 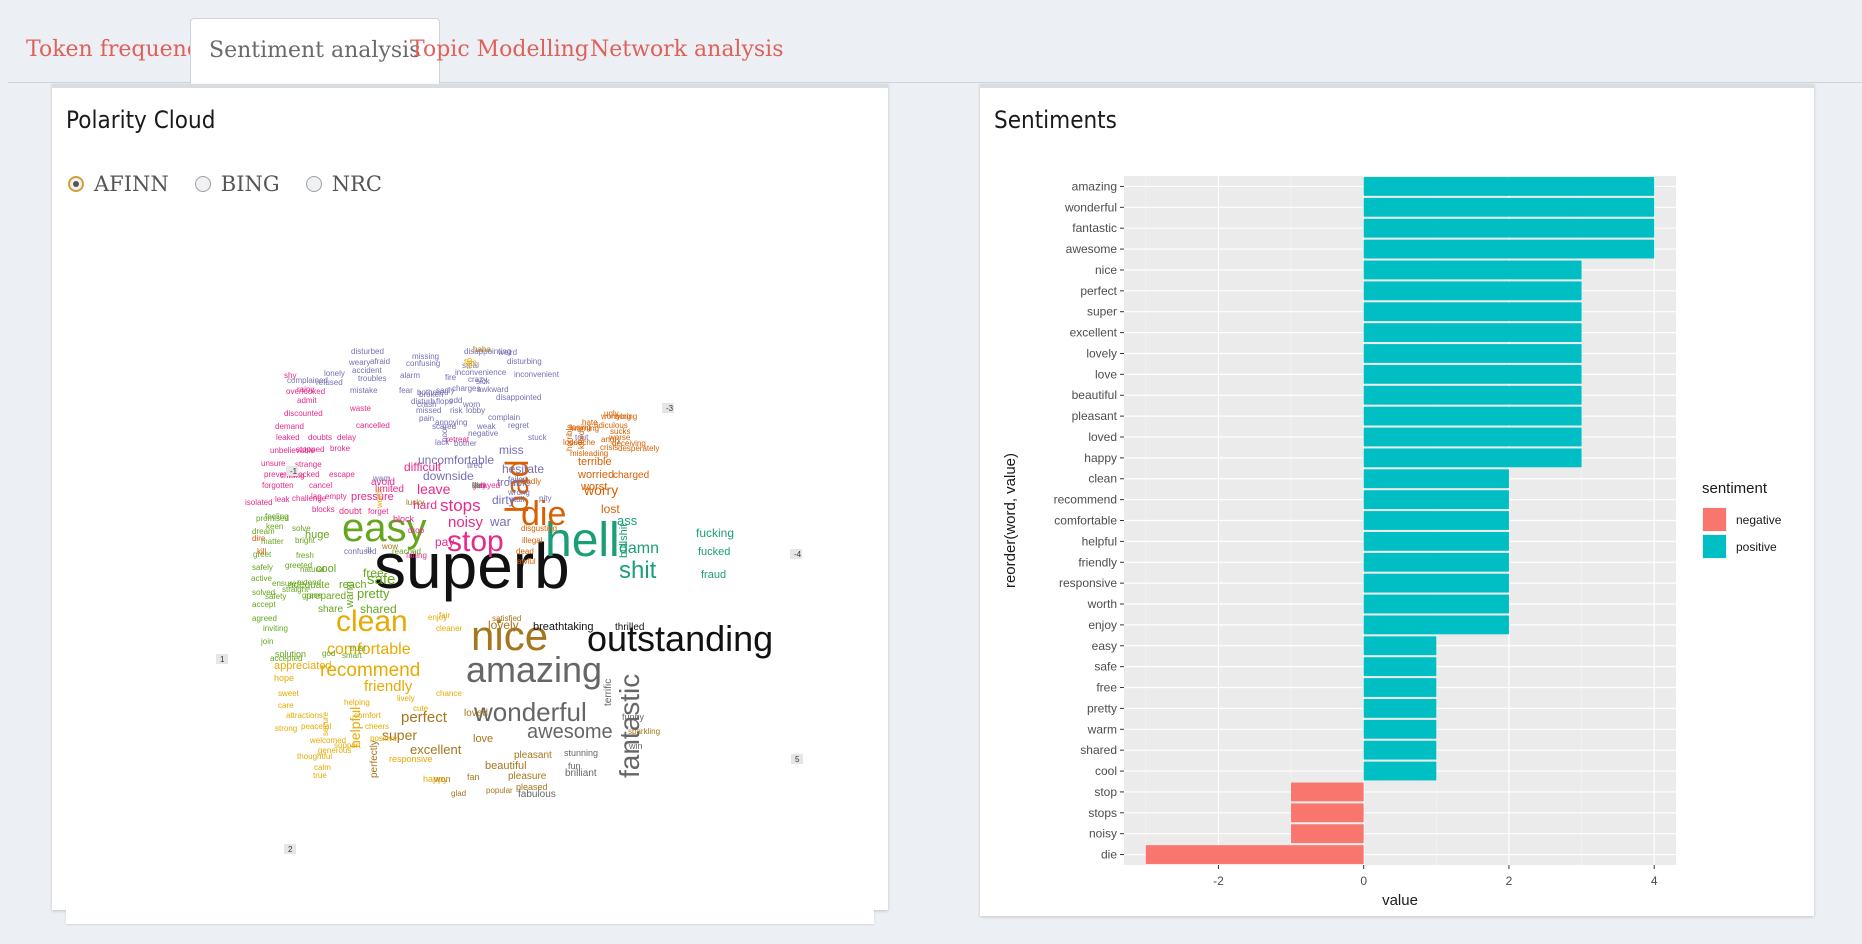 What do you see at coordinates (320, 437) in the screenshot?
I see `cloud-word: doubts` at bounding box center [320, 437].